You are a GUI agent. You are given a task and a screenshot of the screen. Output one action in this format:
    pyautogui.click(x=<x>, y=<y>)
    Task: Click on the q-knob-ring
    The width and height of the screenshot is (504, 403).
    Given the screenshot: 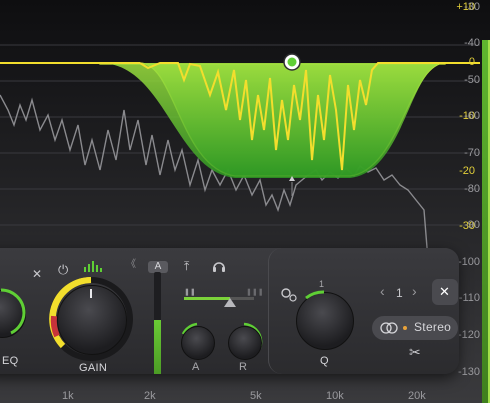 What is the action you would take?
    pyautogui.click(x=315, y=295)
    